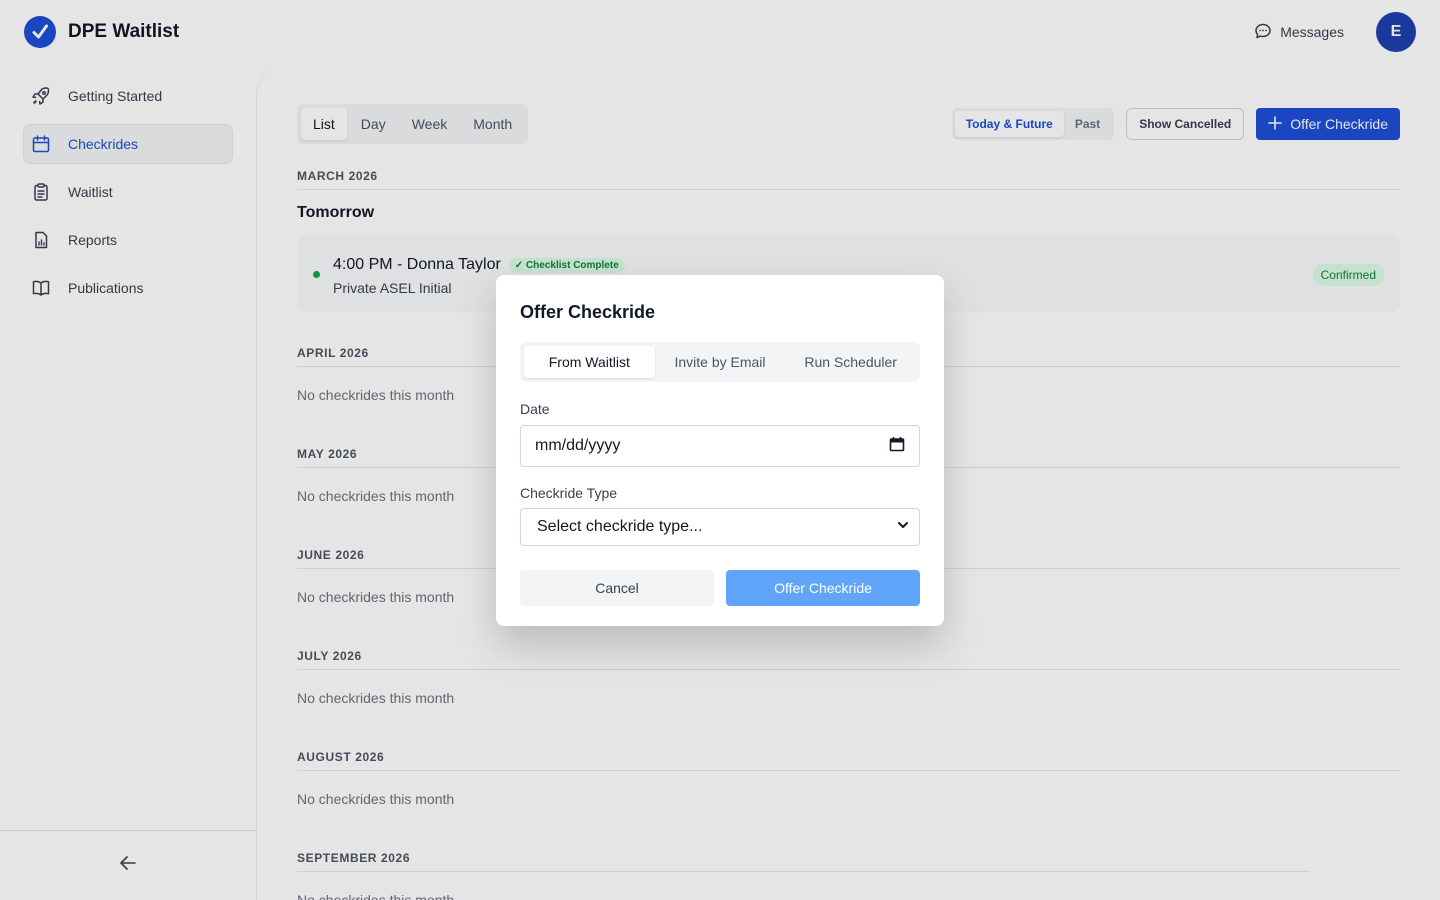 The width and height of the screenshot is (1440, 900). What do you see at coordinates (850, 362) in the screenshot?
I see `tab-run-scheduler: Run Scheduler` at bounding box center [850, 362].